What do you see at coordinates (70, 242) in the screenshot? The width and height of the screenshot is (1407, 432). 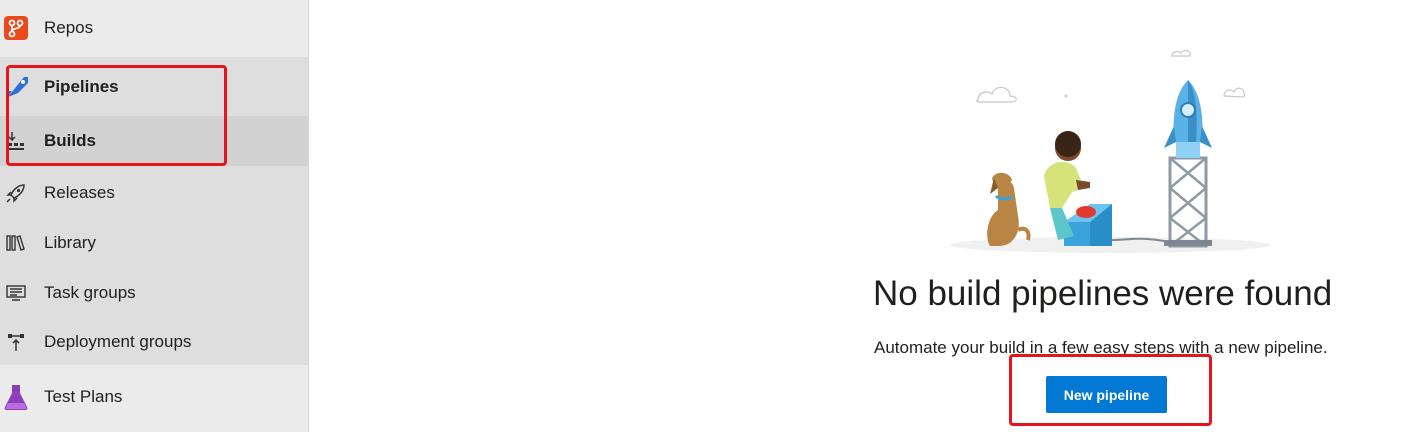 I see `sidebar-item-label: Library` at bounding box center [70, 242].